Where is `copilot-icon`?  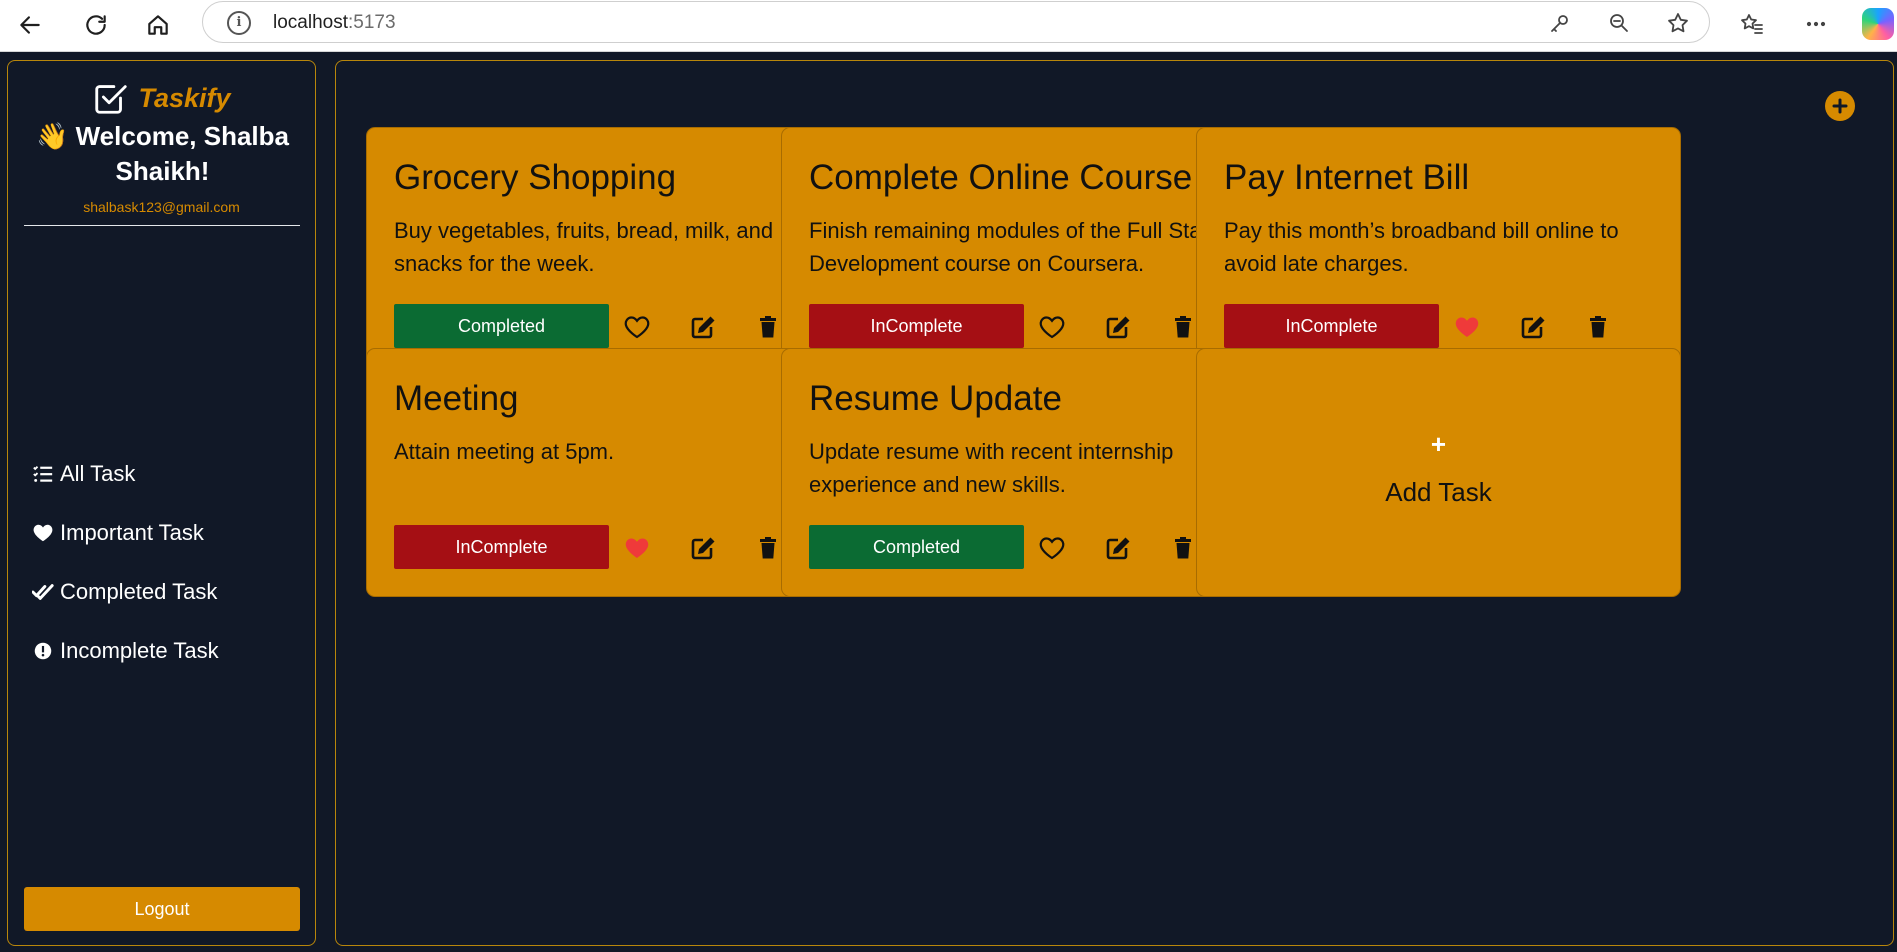 copilot-icon is located at coordinates (1878, 24).